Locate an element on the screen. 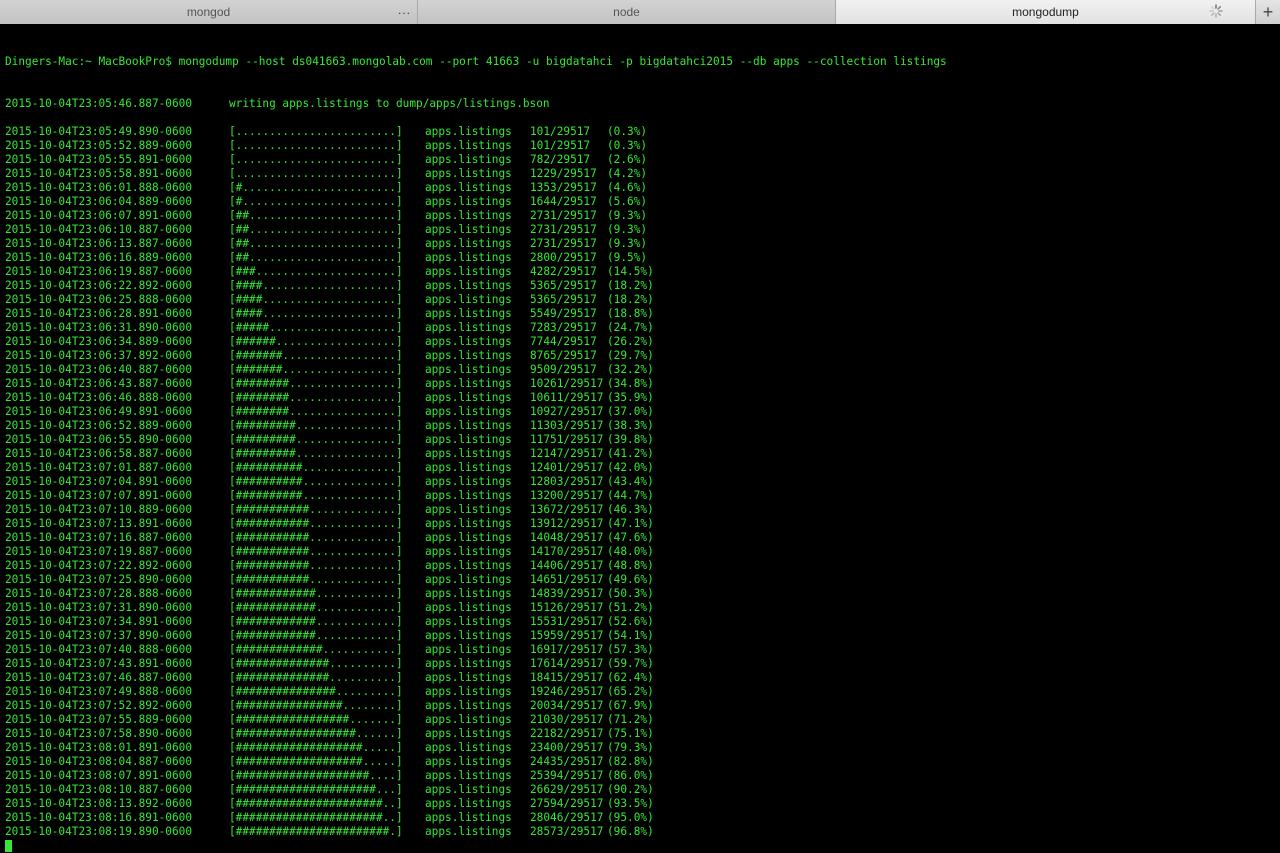  doc-count: 1353/29517 is located at coordinates (568, 188).